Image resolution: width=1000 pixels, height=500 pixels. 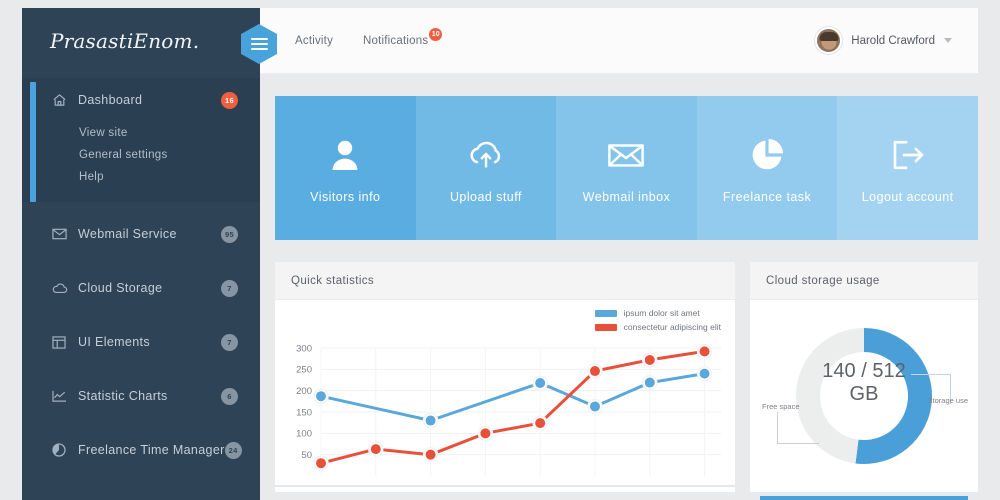 What do you see at coordinates (947, 400) in the screenshot?
I see `donut-label-storage-use: Storage use` at bounding box center [947, 400].